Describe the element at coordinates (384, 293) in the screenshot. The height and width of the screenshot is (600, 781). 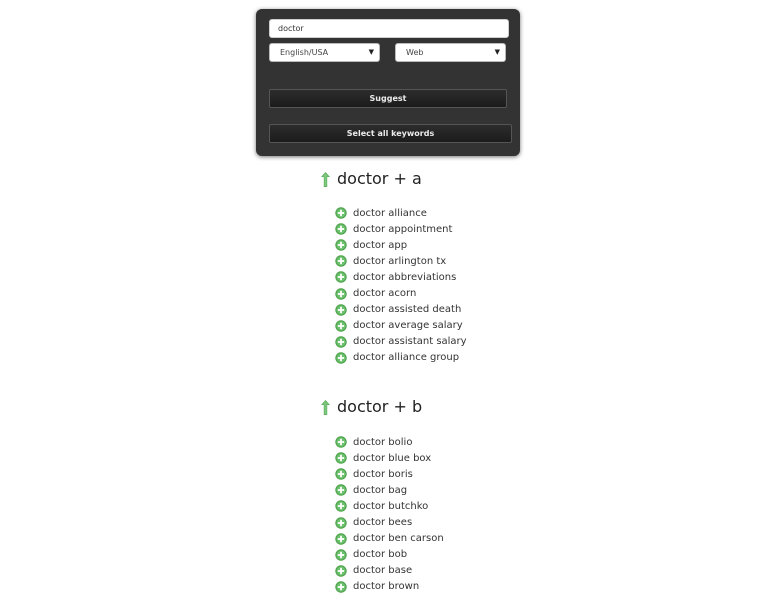
I see `keyword-text: doctor acorn` at that location.